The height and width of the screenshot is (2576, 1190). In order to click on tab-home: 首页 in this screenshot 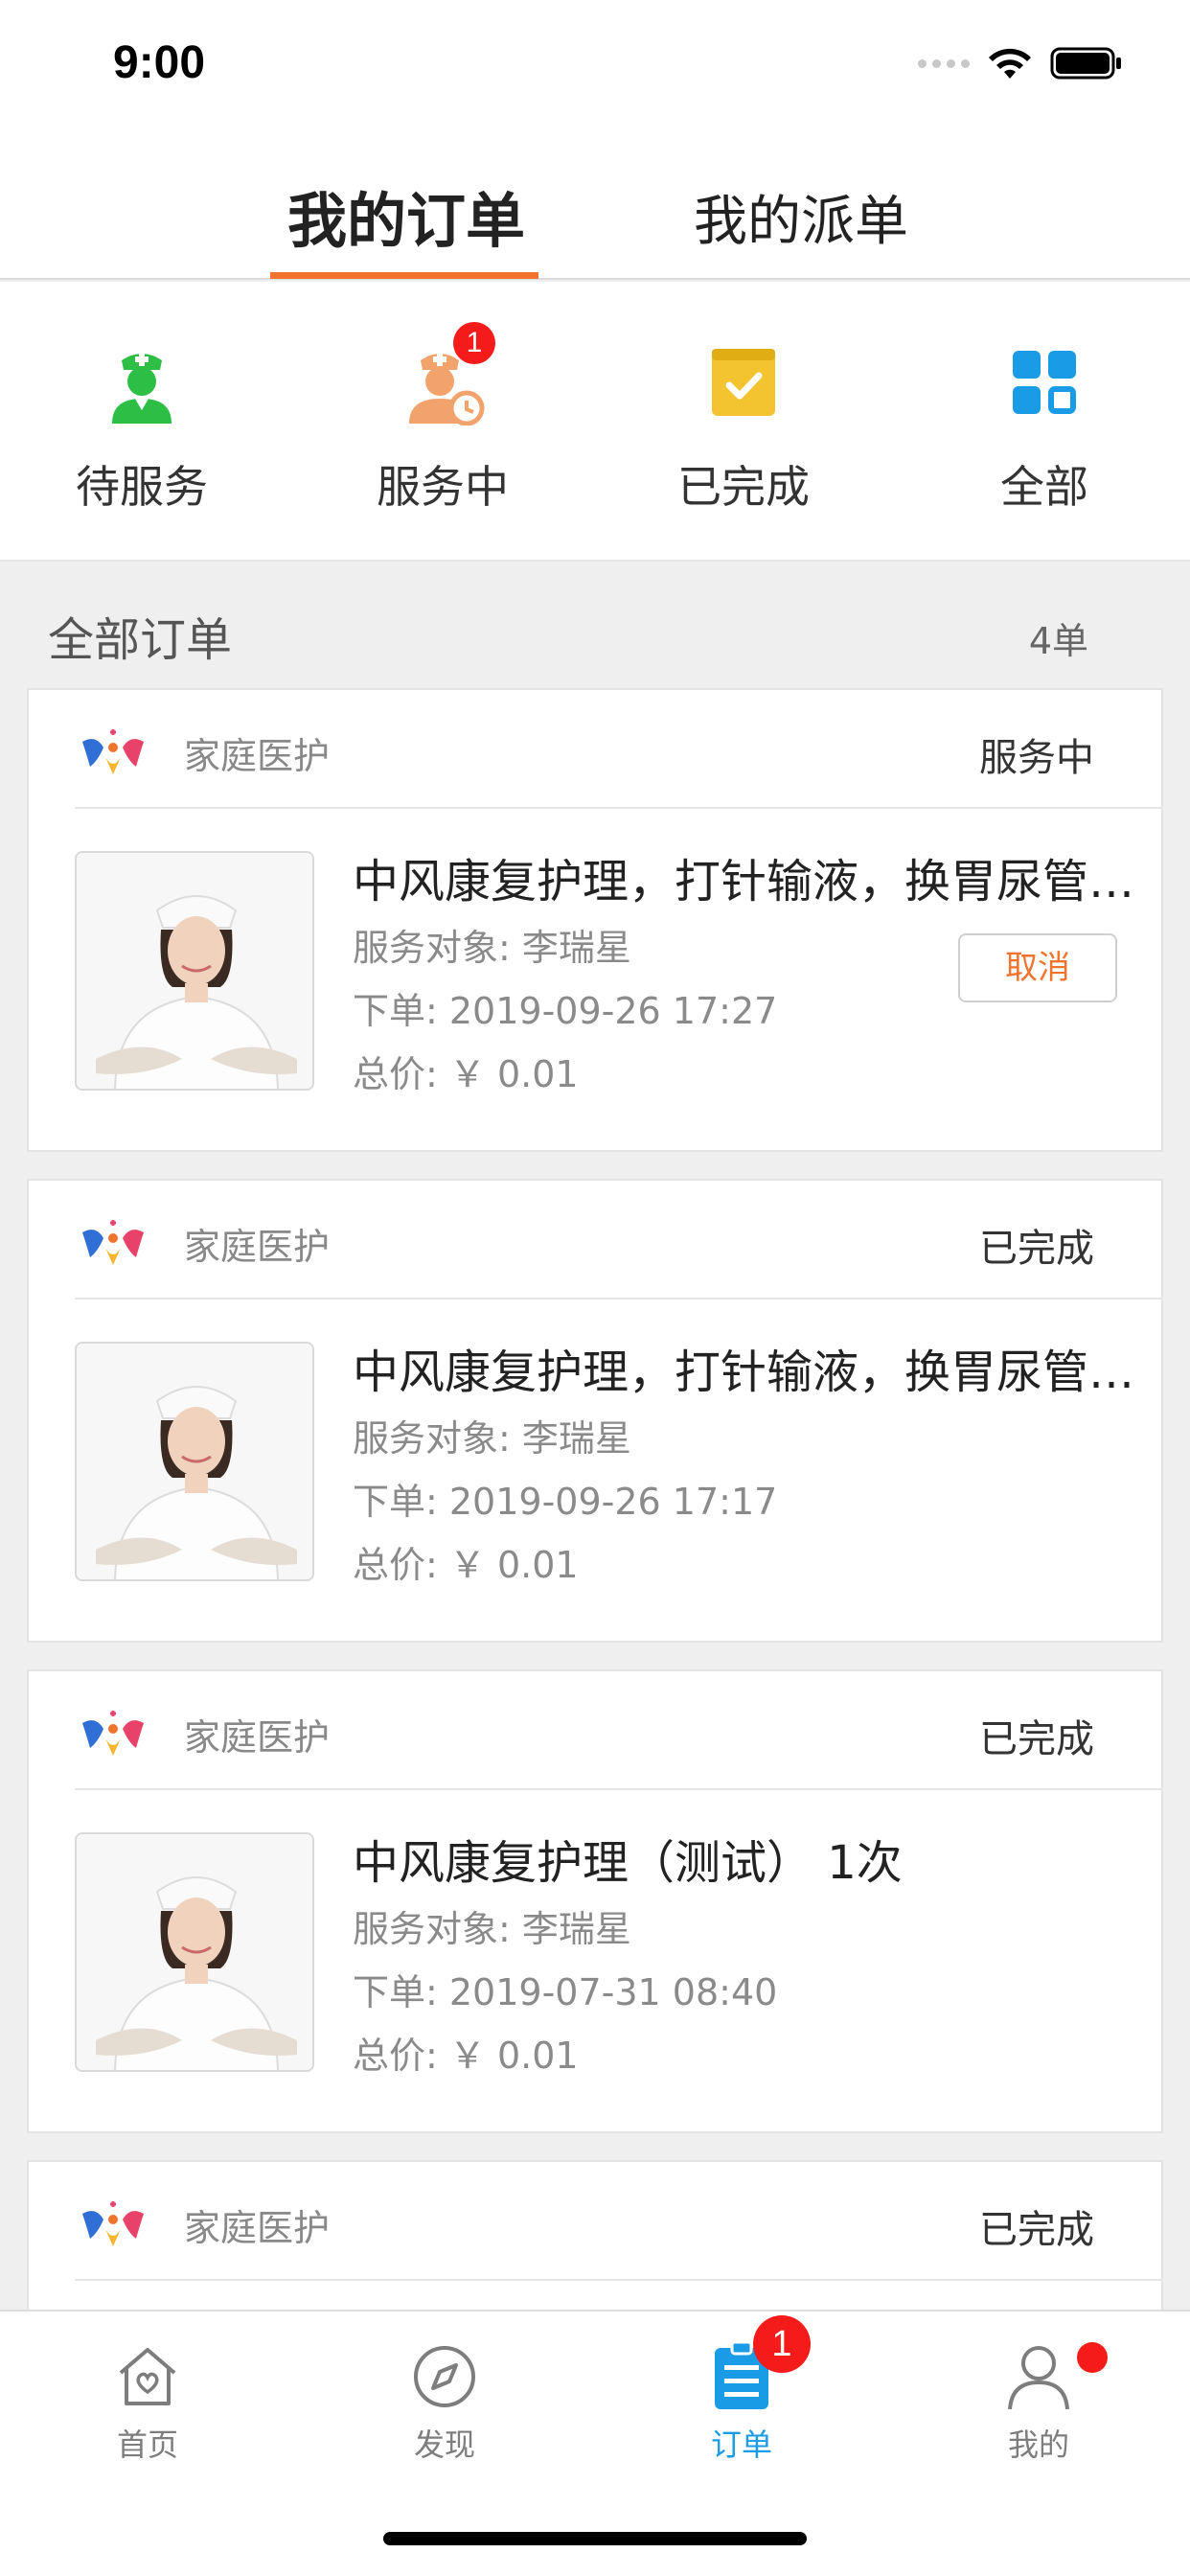, I will do `click(148, 2402)`.